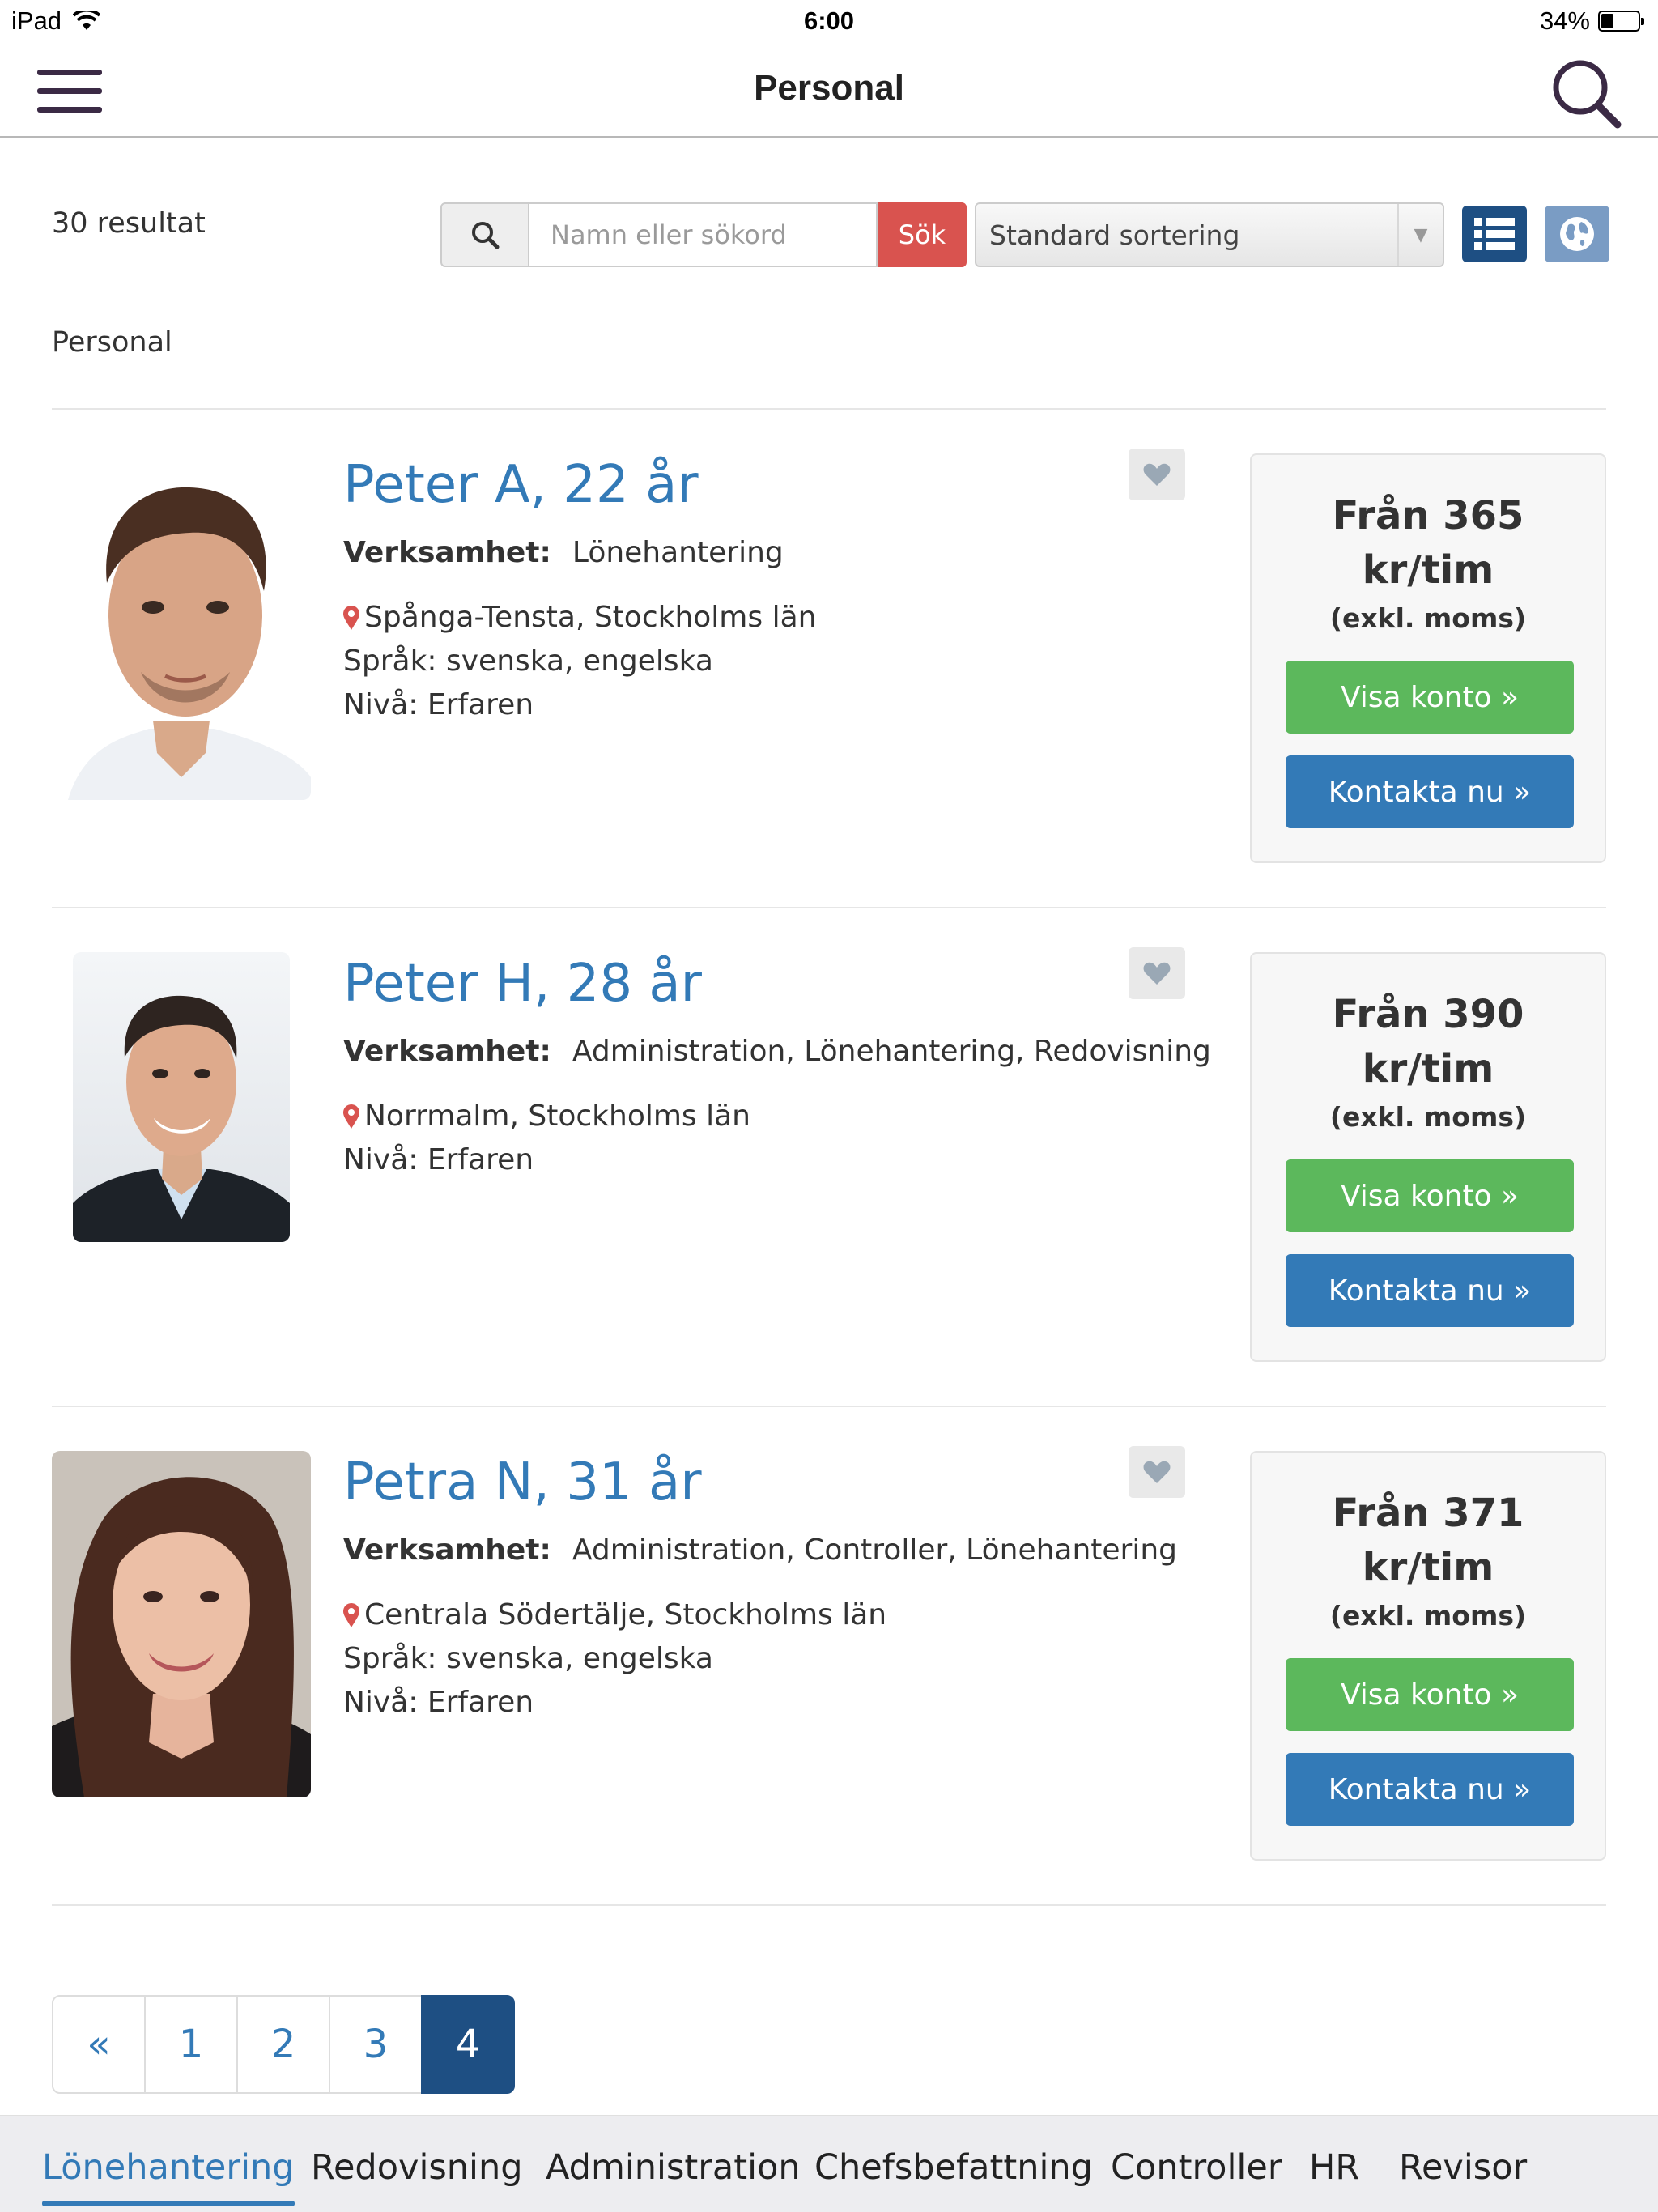 This screenshot has height=2212, width=1658. I want to click on staff-name-link: Peter A, 22 år, so click(521, 485).